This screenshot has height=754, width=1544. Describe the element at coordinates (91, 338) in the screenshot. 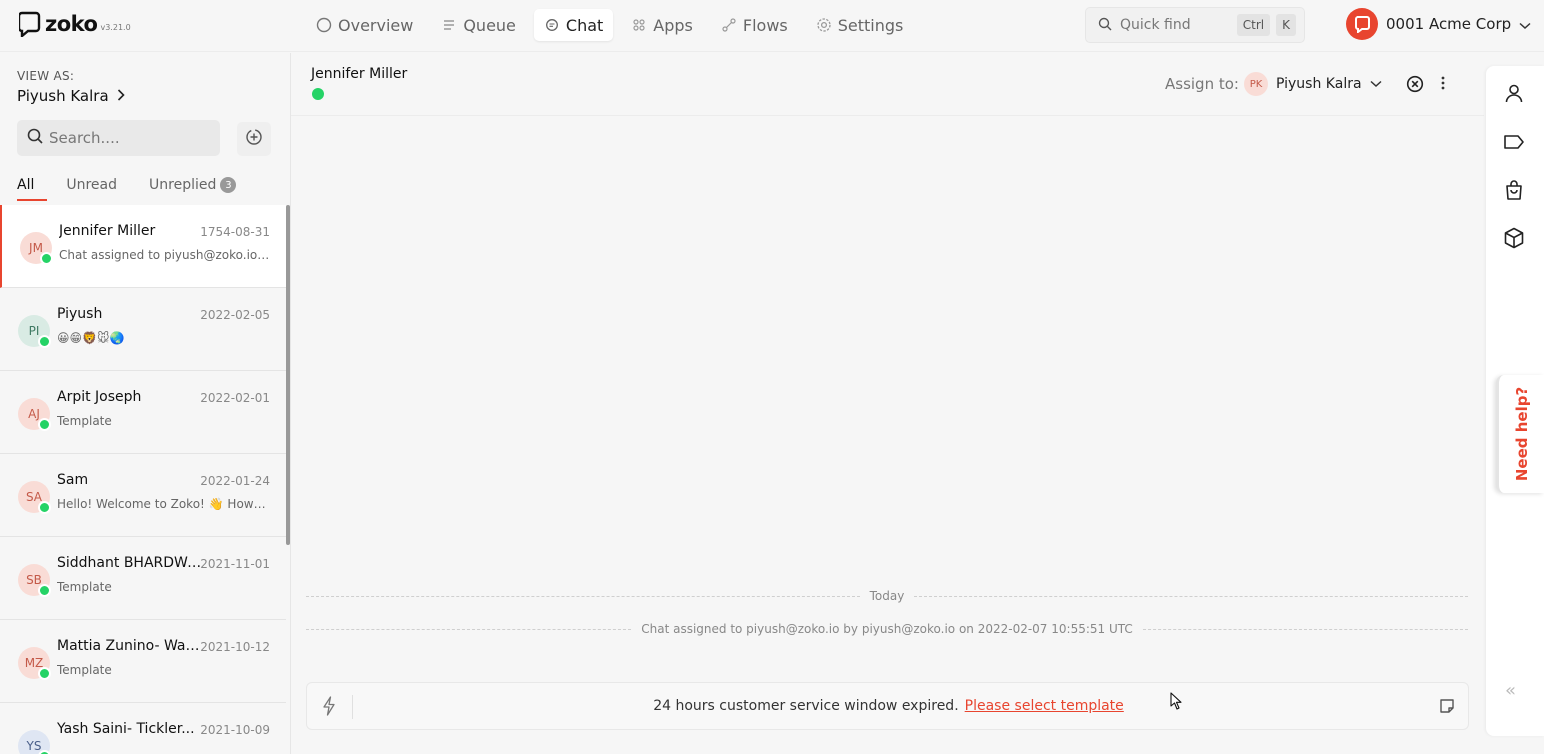

I see `chat-preview: 😀😁🦁🐭🌏` at that location.